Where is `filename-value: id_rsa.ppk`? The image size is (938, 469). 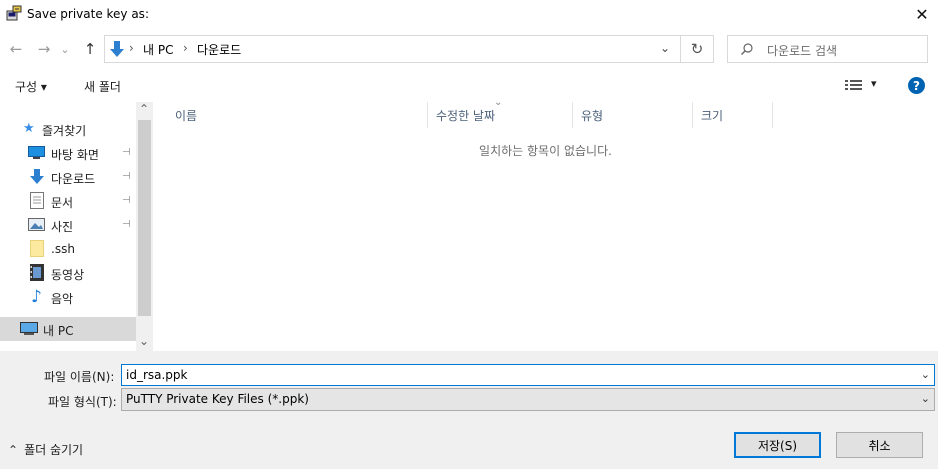 filename-value: id_rsa.ppk is located at coordinates (157, 375).